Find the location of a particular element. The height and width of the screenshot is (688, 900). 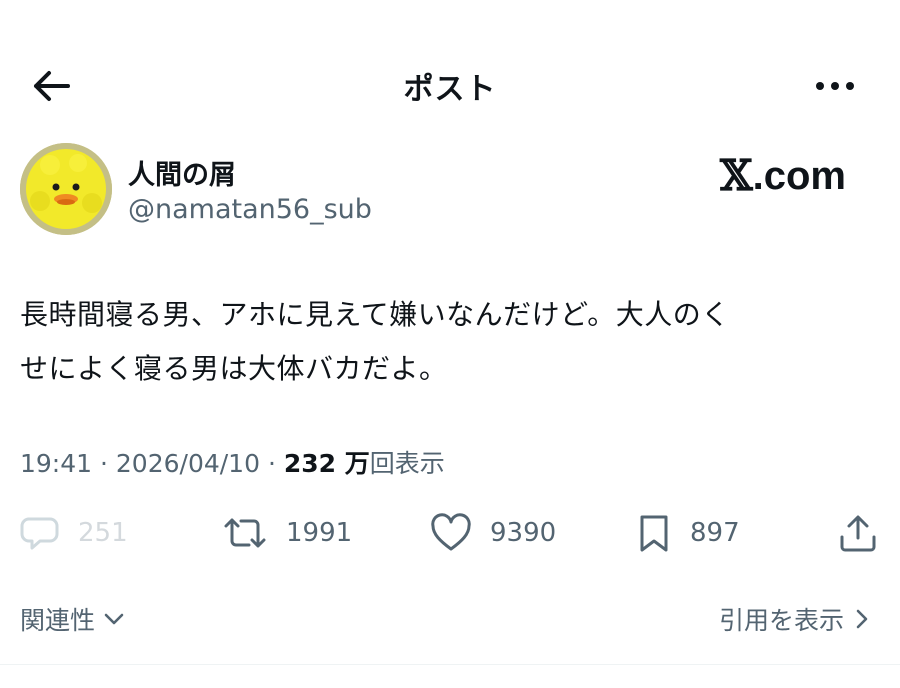

reply-icon is located at coordinates (39, 533).